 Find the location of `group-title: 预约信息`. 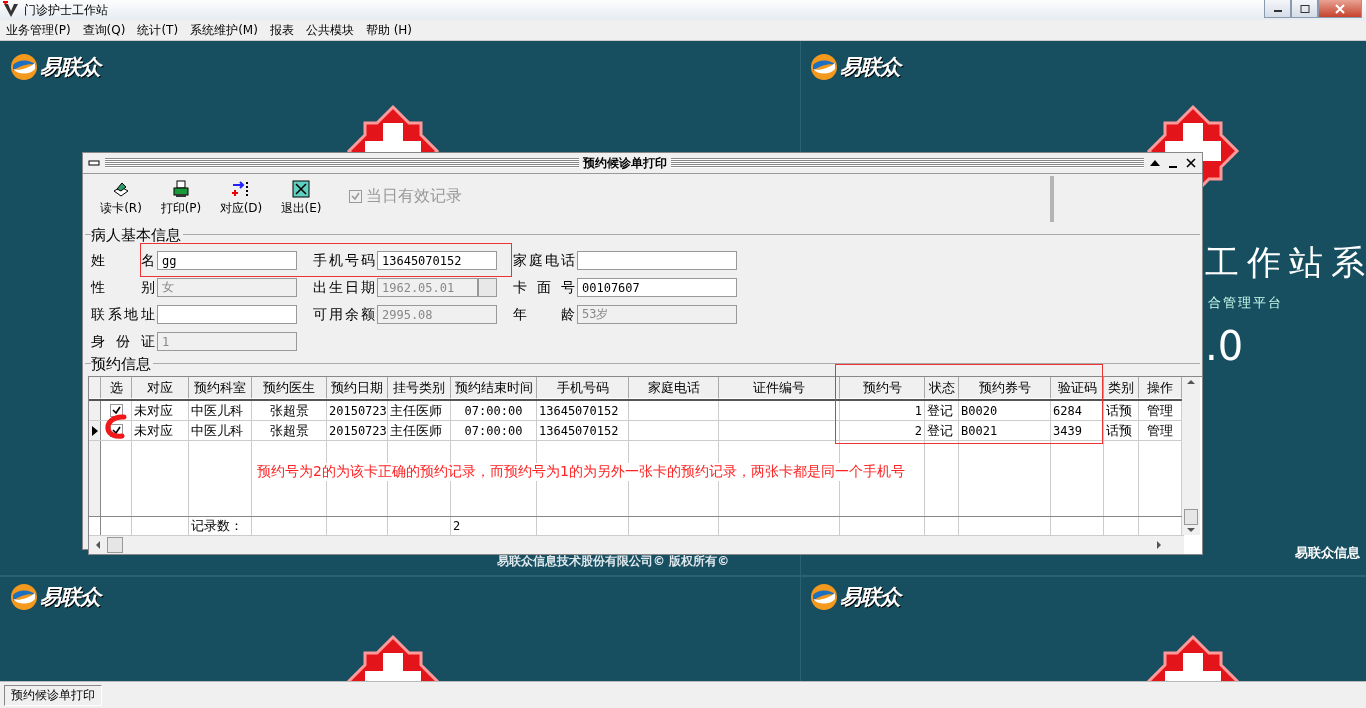

group-title: 预约信息 is located at coordinates (122, 364).